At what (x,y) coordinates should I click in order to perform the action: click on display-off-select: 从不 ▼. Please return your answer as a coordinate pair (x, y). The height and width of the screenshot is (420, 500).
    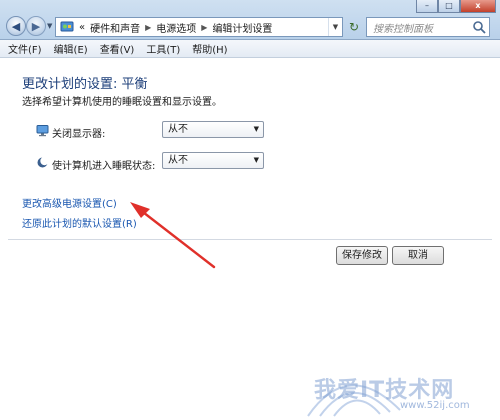
    Looking at the image, I should click on (213, 129).